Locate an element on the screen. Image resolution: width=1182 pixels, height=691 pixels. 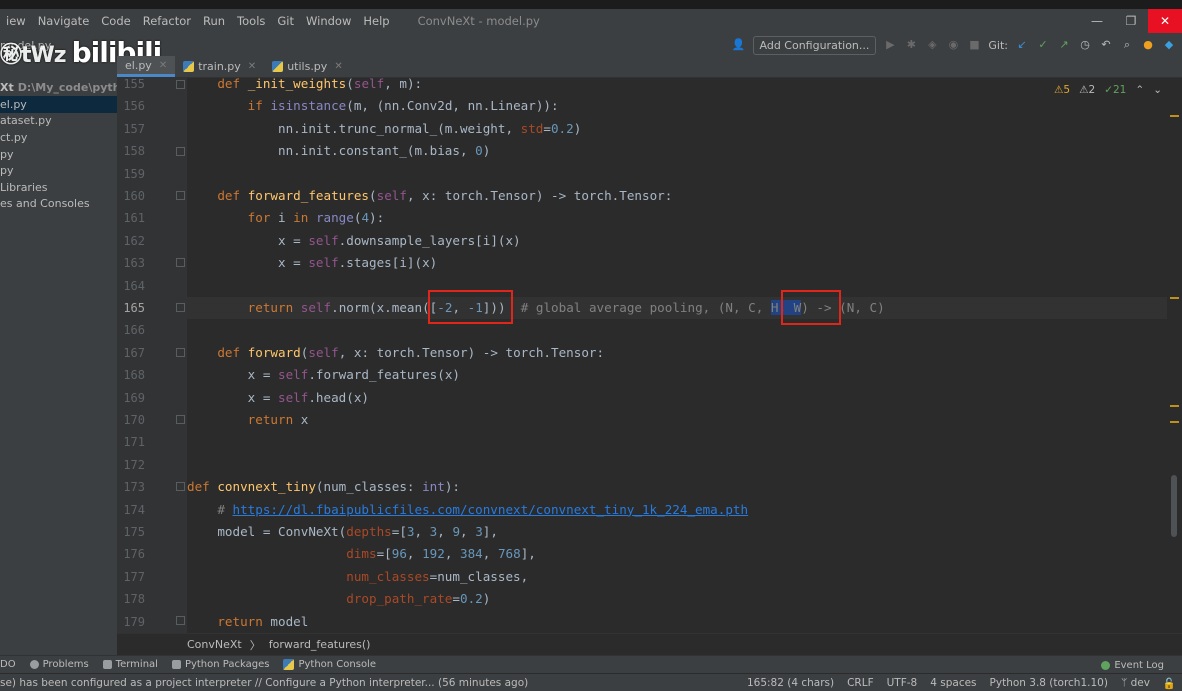
breadcrumb-class: ConvNeXt is located at coordinates (214, 644).